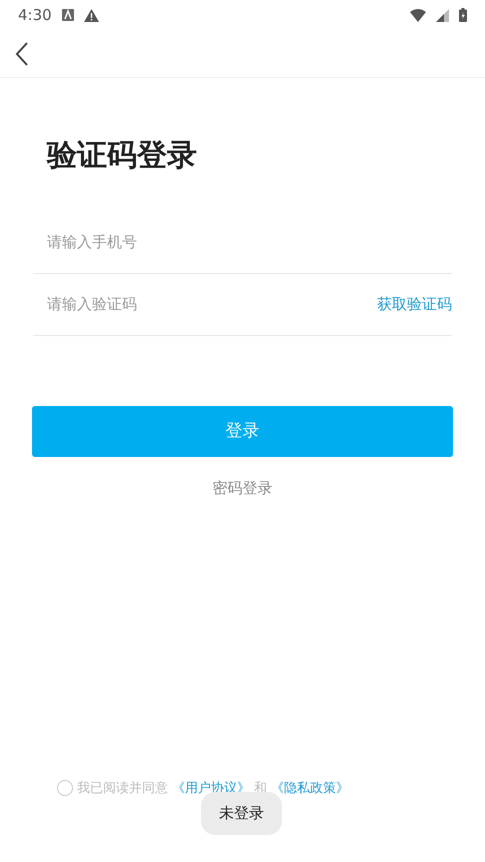 Image resolution: width=485 pixels, height=862 pixels. What do you see at coordinates (442, 15) in the screenshot?
I see `signal-icon` at bounding box center [442, 15].